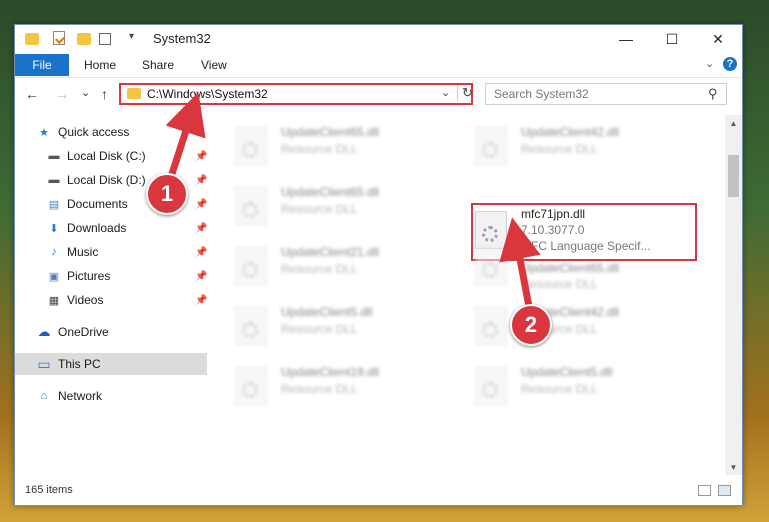  I want to click on title-bar: ▾ System32 — ☐ ✕, so click(378, 39).